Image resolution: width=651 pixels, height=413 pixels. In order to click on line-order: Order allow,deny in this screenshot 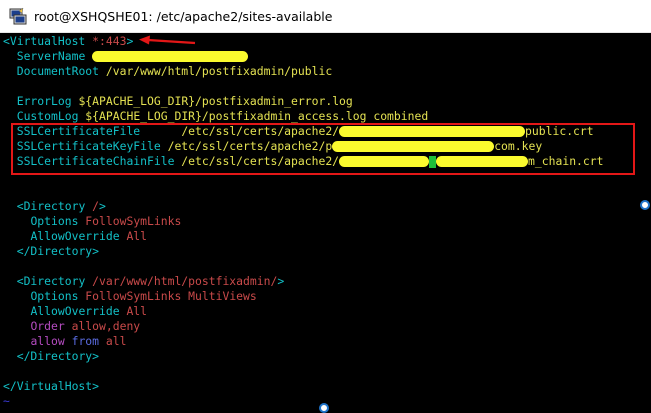, I will do `click(85, 326)`.